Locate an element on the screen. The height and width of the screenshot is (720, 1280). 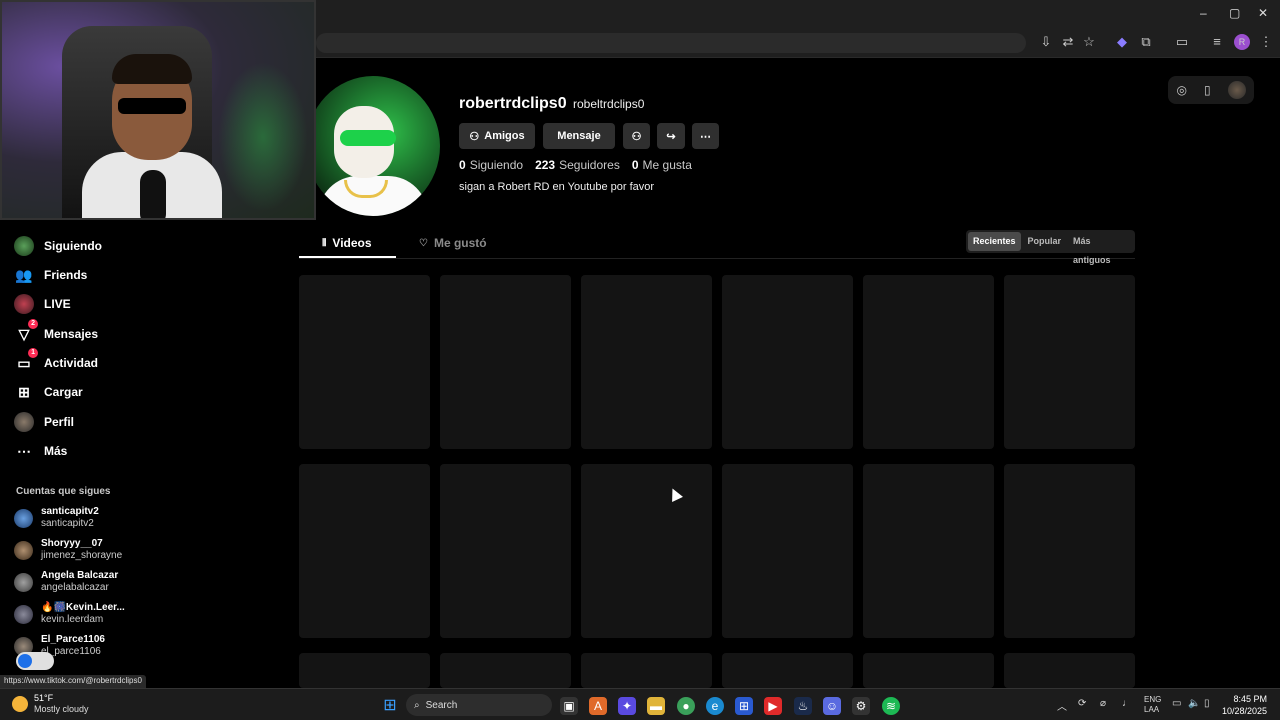
account-name: Shoryyy__07 is located at coordinates (72, 543).